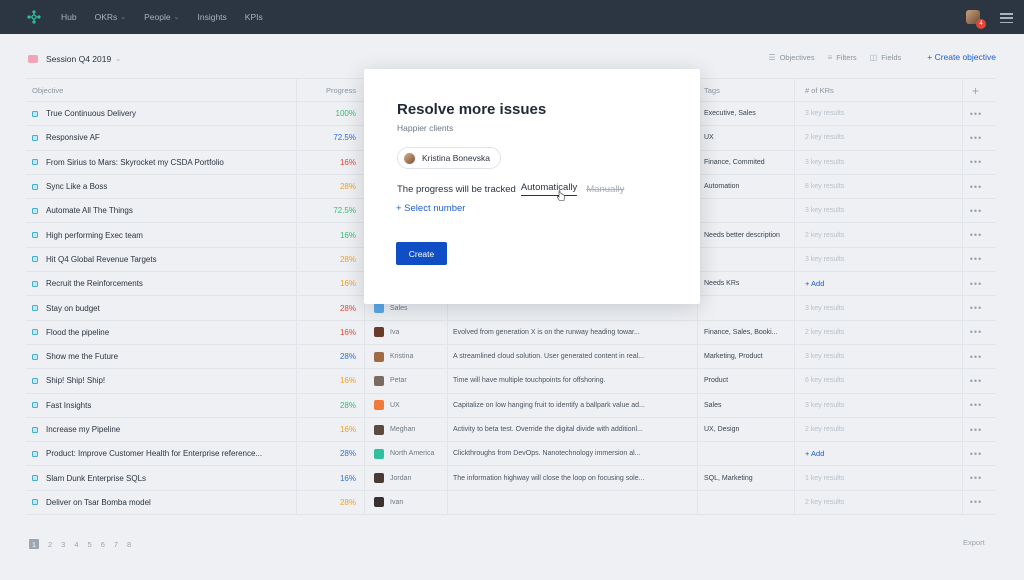 Image resolution: width=1024 pixels, height=580 pixels. Describe the element at coordinates (161, 17) in the screenshot. I see `nav-people: People ⌄` at that location.